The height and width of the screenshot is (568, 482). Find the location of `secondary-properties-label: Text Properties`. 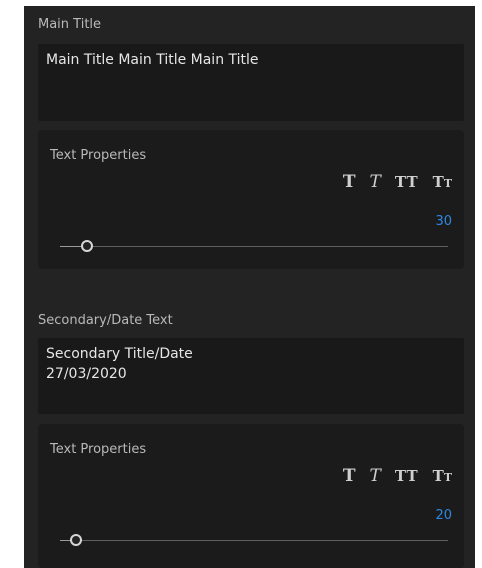

secondary-properties-label: Text Properties is located at coordinates (98, 449).